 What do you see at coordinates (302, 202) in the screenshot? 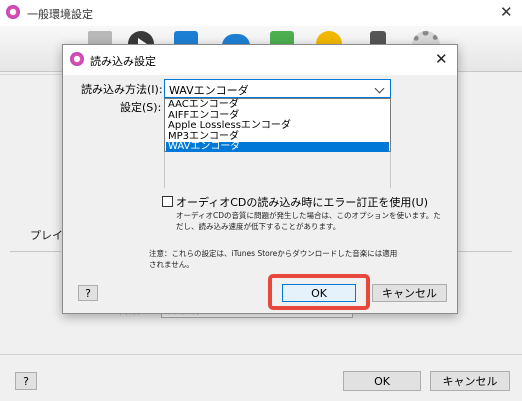
I see `error-correction-label: オーディオCDの読み込み時にエラー訂正を使用(U)` at bounding box center [302, 202].